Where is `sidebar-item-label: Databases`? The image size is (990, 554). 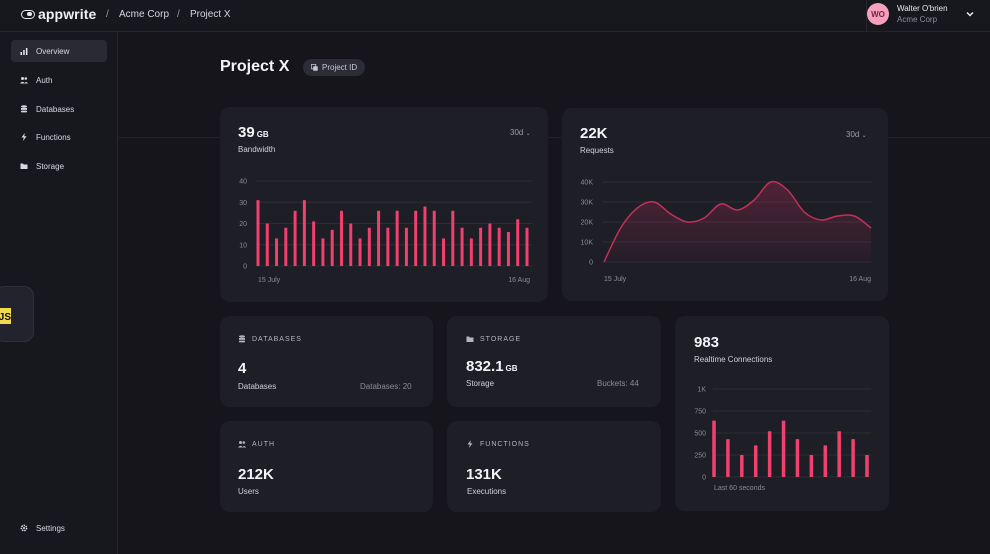
sidebar-item-label: Databases is located at coordinates (55, 109).